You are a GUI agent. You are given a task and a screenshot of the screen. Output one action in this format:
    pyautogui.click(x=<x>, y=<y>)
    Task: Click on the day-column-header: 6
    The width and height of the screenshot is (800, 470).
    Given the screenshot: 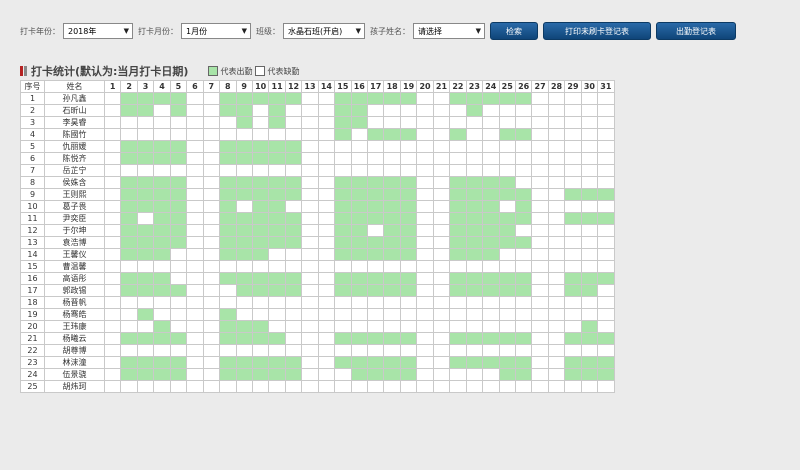 What is the action you would take?
    pyautogui.click(x=195, y=86)
    